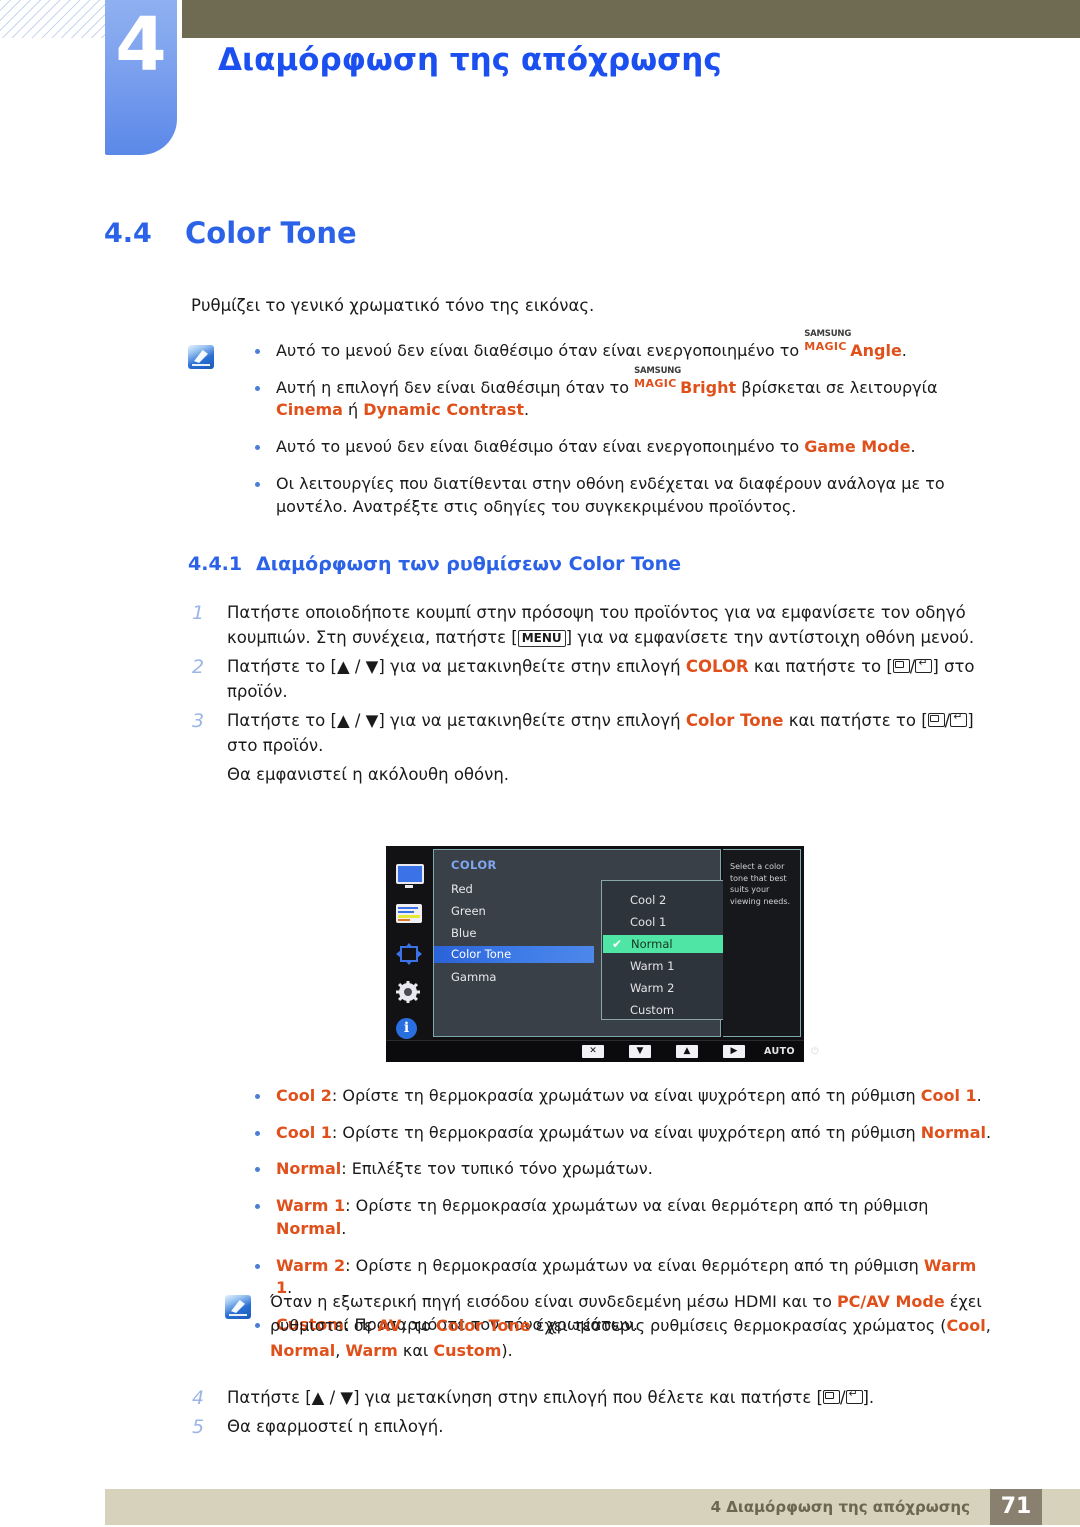 The image size is (1080, 1527). I want to click on page-number: 71, so click(1016, 1507).